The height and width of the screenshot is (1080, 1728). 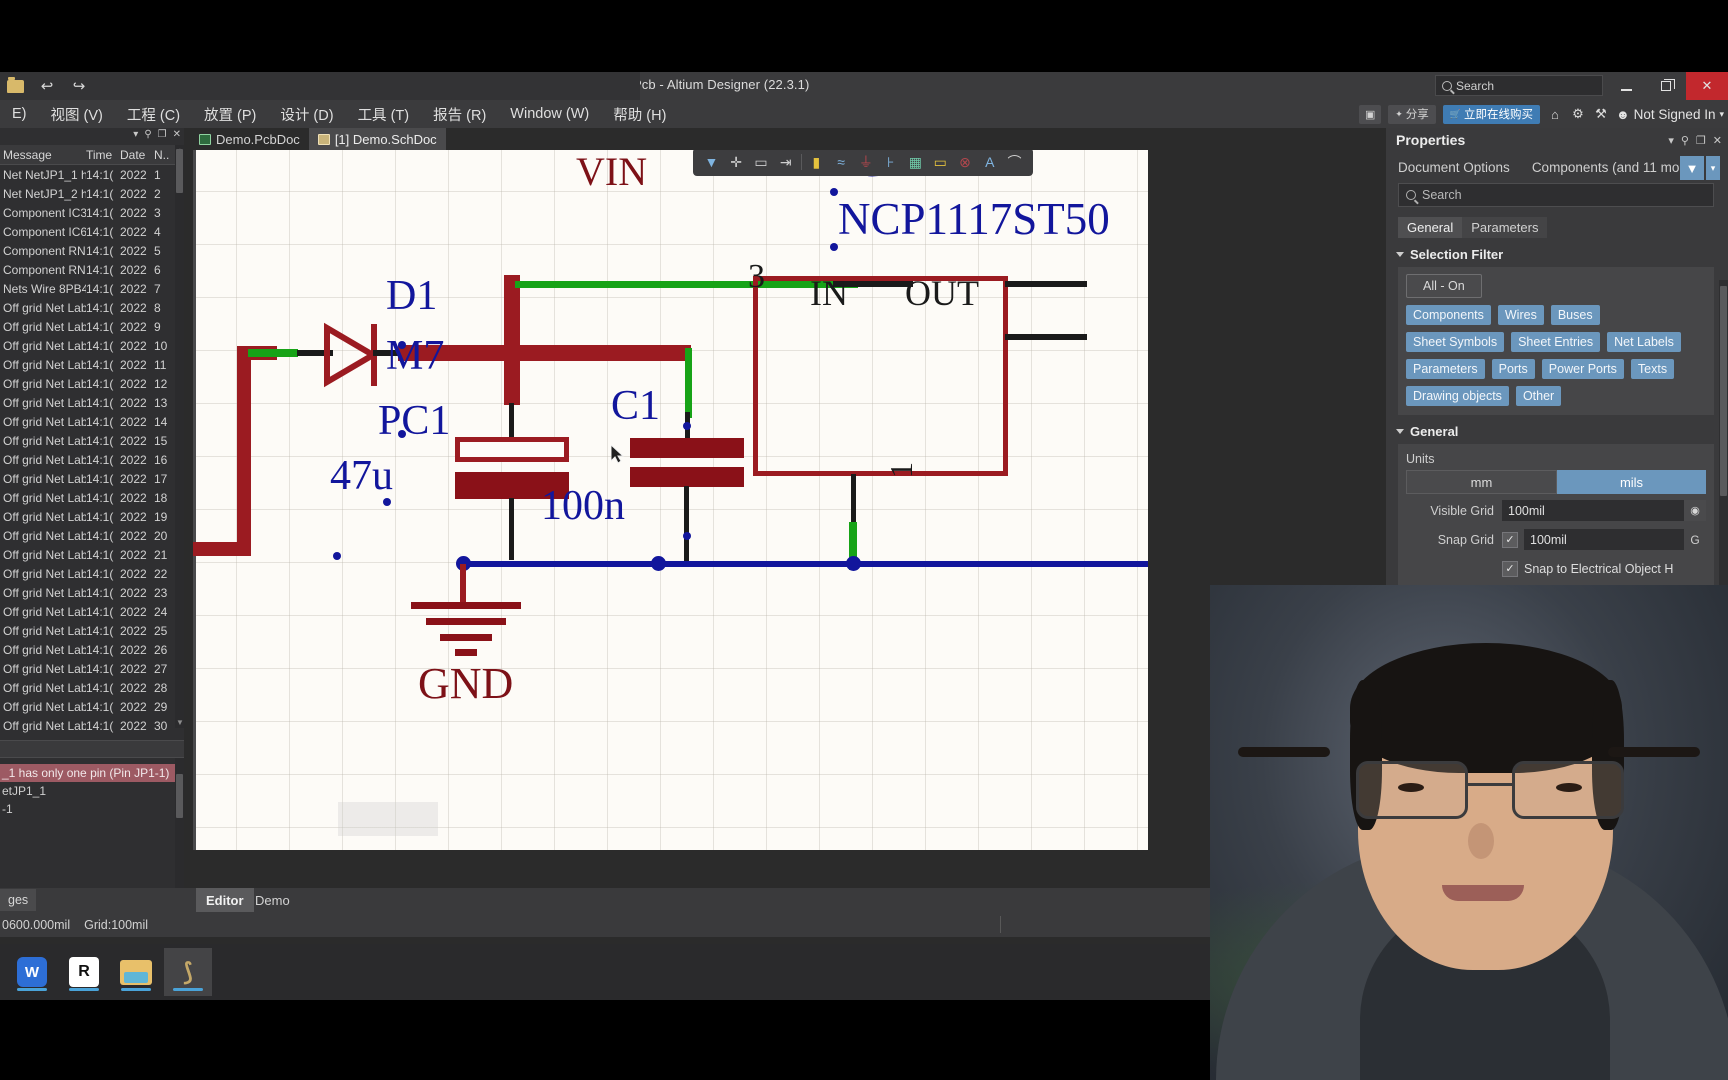 I want to click on capacitor-c1-plate-bottom, so click(x=687, y=477).